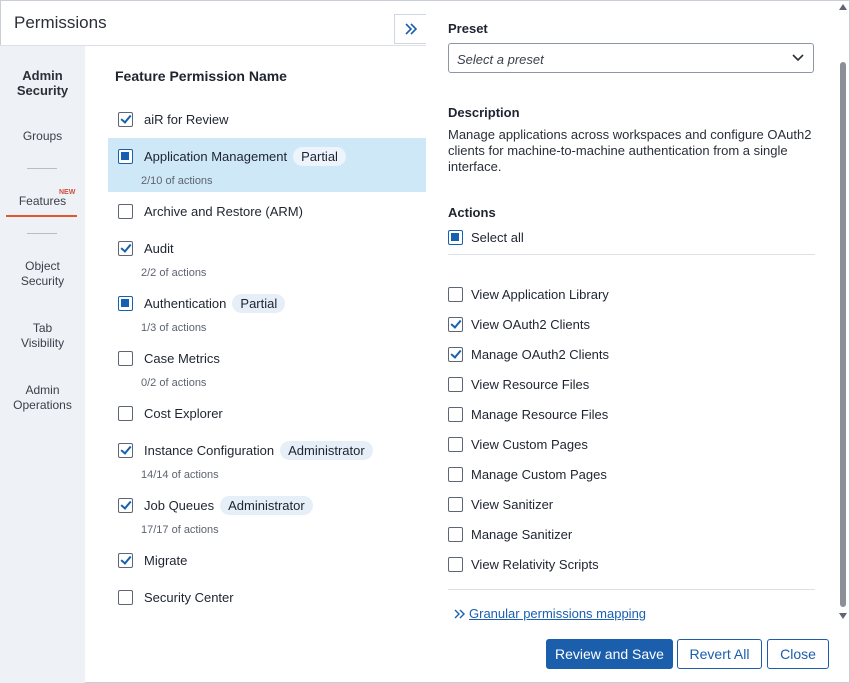 Image resolution: width=850 pixels, height=683 pixels. Describe the element at coordinates (183, 413) in the screenshot. I see `feature-name: Cost Explorer` at that location.